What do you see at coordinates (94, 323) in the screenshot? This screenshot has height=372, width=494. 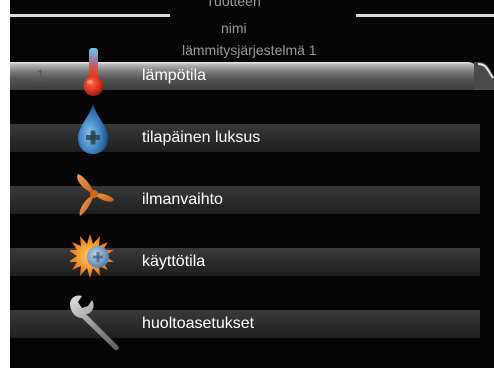 I see `wrench-icon` at bounding box center [94, 323].